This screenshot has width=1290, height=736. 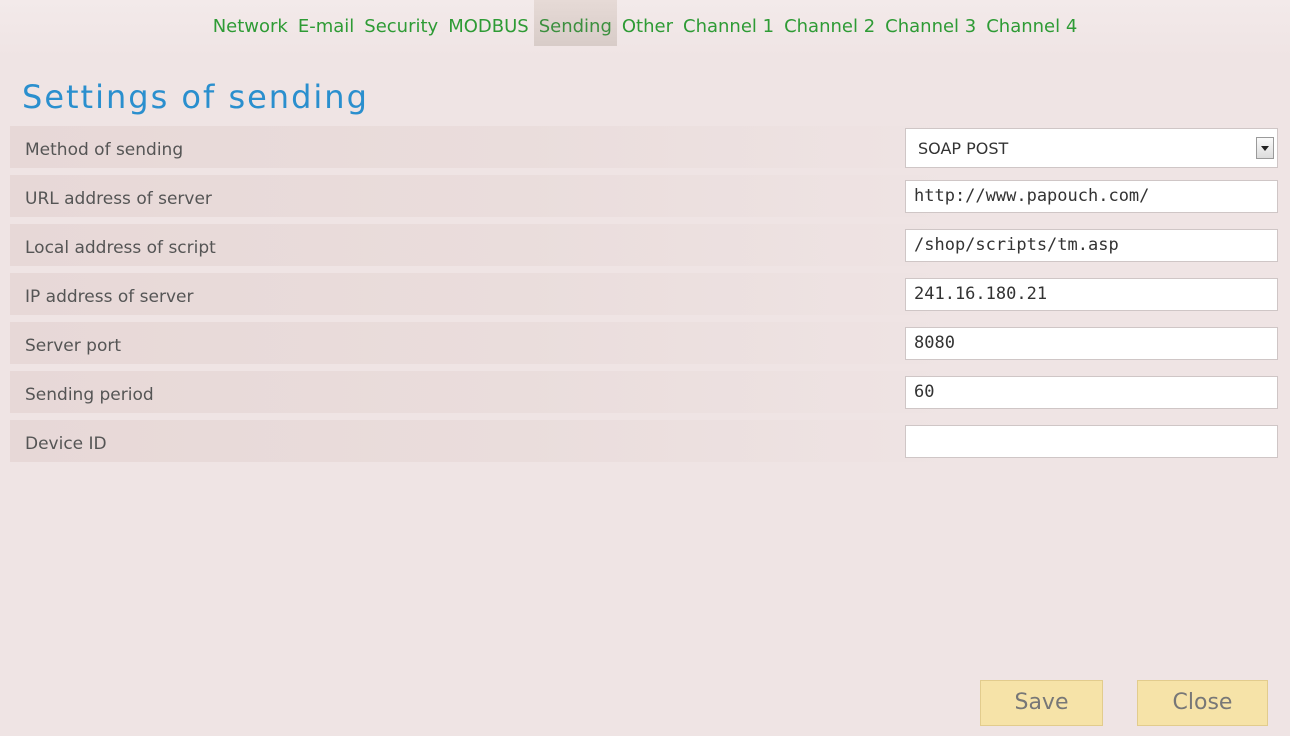 I want to click on ip-input, so click(x=1091, y=294).